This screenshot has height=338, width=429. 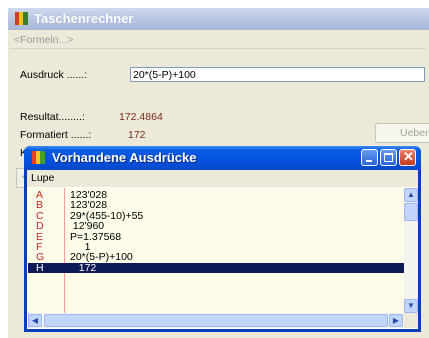 What do you see at coordinates (52, 117) in the screenshot?
I see `result-label: Resultat........:` at bounding box center [52, 117].